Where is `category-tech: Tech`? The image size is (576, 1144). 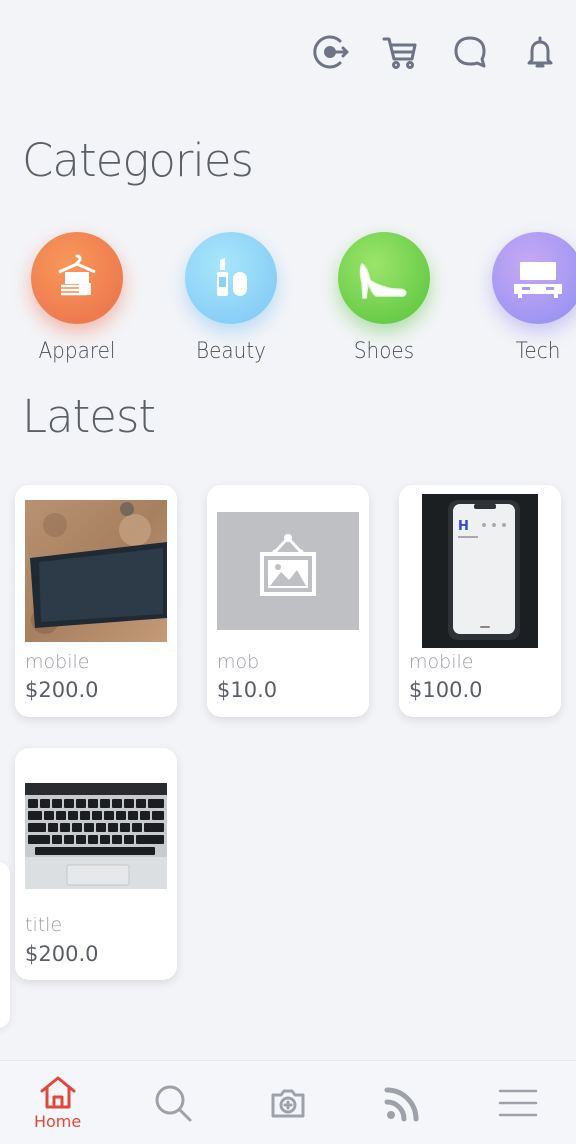 category-tech: Tech is located at coordinates (527, 298).